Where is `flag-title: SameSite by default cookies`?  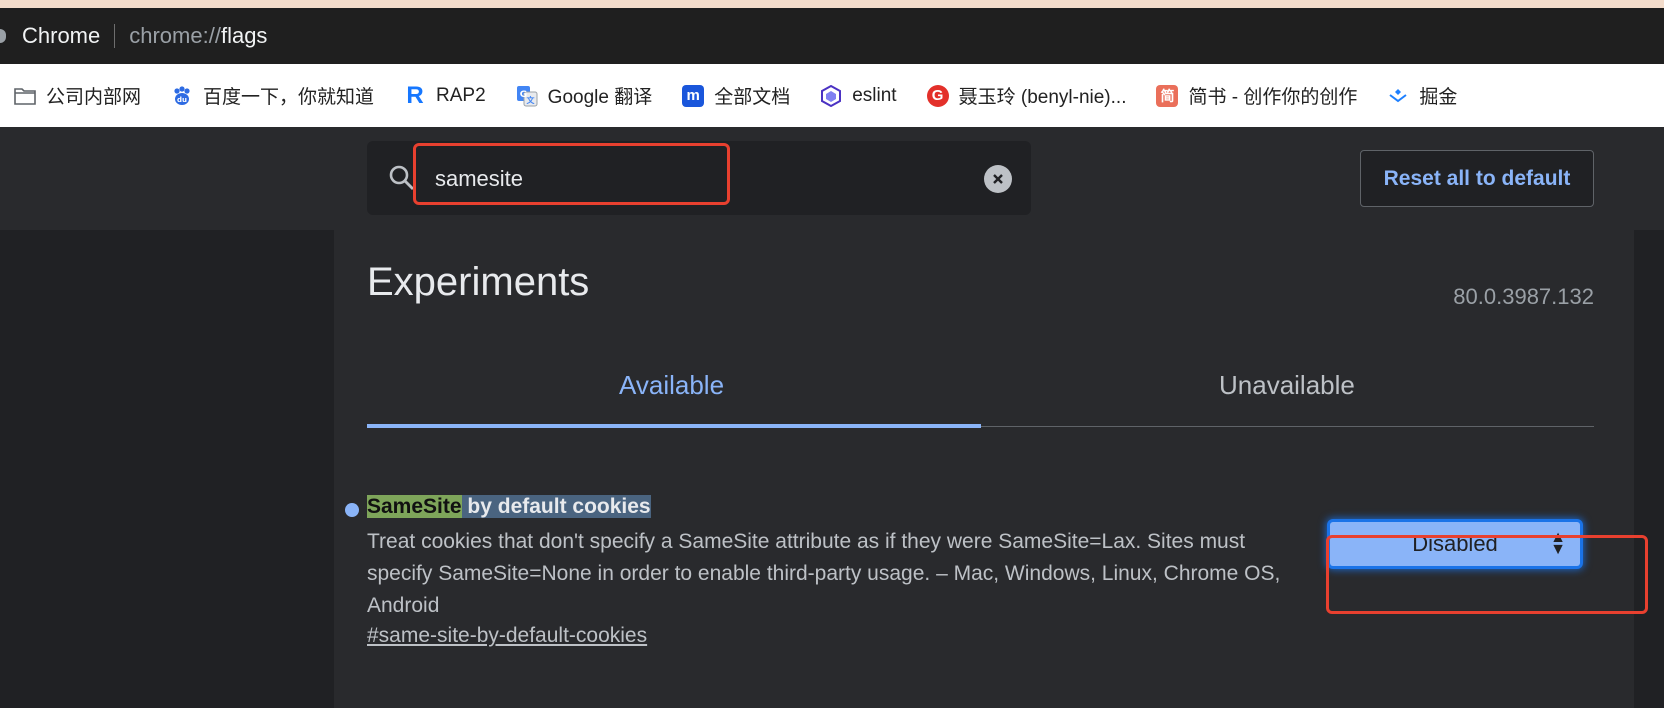
flag-title: SameSite by default cookies is located at coordinates (509, 507).